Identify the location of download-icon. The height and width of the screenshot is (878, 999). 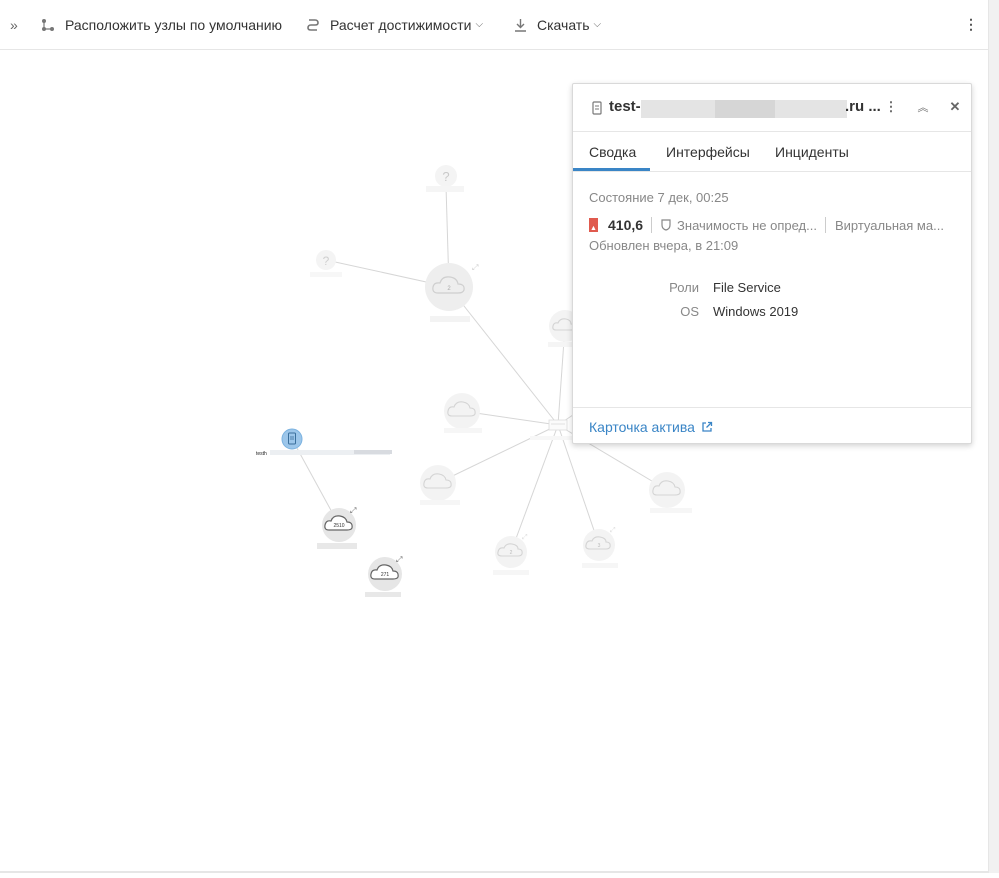
(520, 25).